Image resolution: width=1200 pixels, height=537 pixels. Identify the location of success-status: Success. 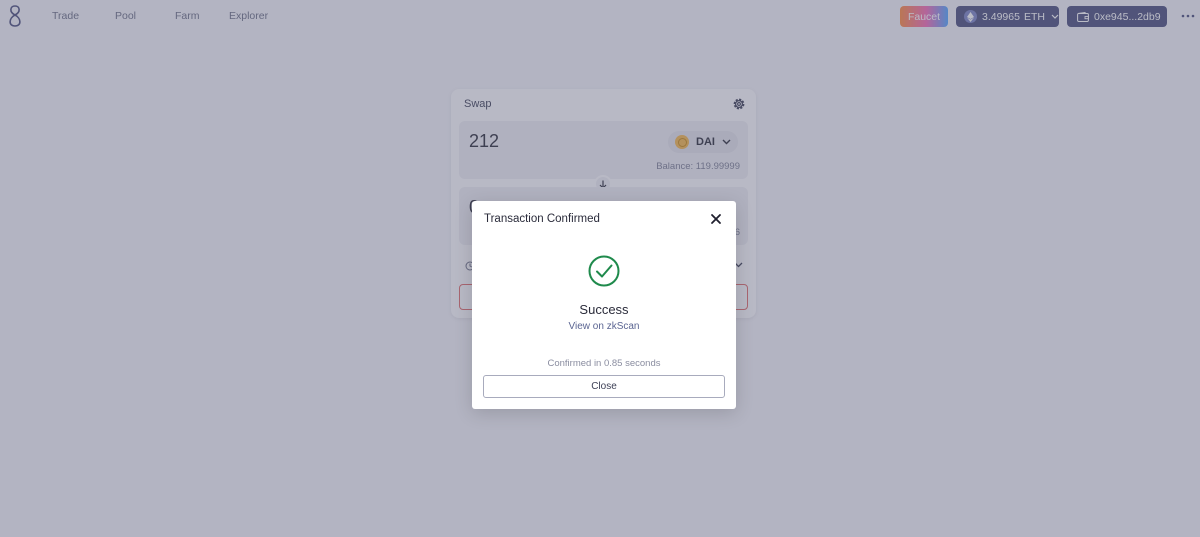
(604, 309).